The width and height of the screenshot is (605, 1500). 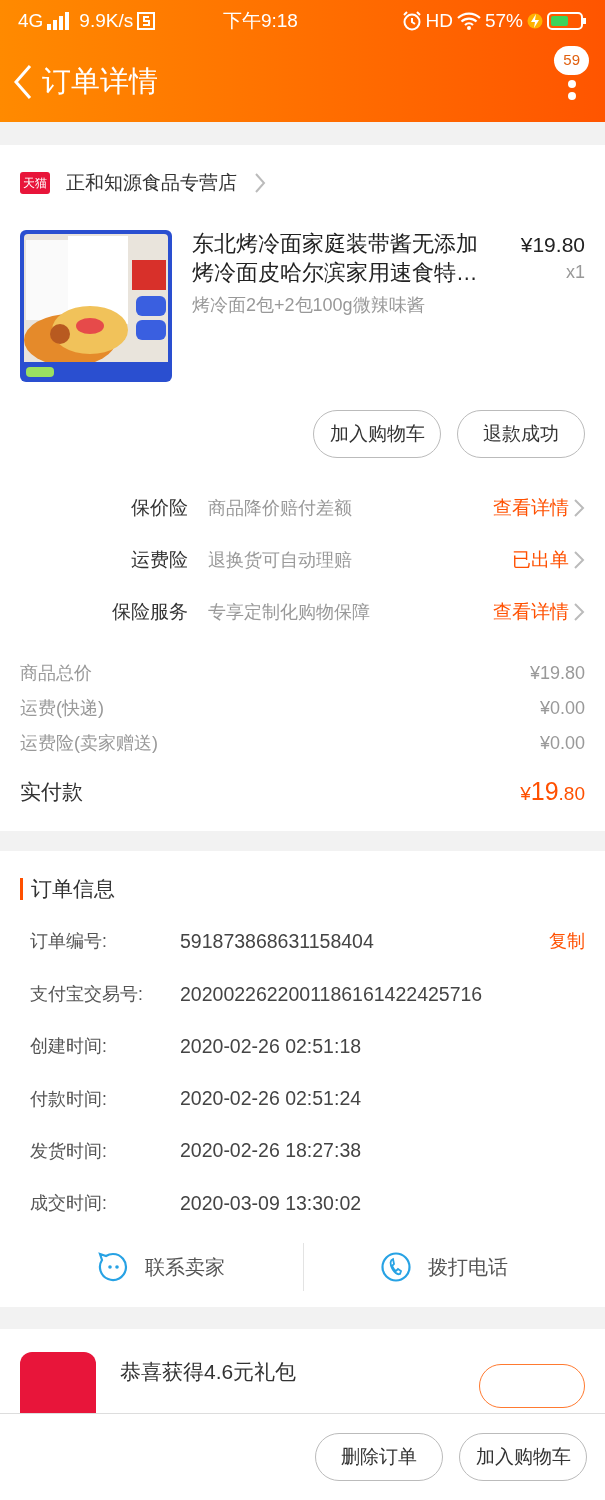 I want to click on cost-label: 运费(快递), so click(x=62, y=708).